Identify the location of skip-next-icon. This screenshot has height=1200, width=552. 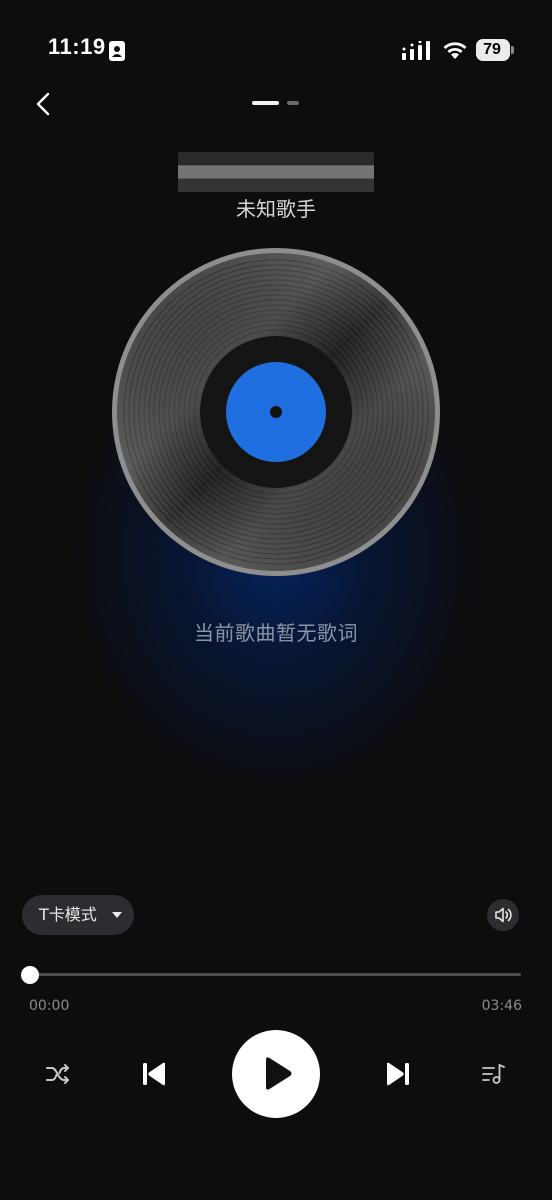
(398, 1074).